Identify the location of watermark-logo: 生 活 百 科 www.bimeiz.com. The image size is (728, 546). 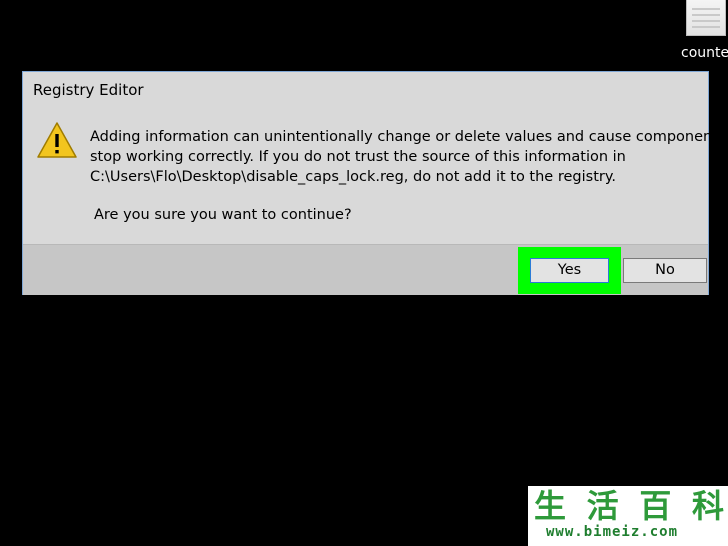
(628, 516).